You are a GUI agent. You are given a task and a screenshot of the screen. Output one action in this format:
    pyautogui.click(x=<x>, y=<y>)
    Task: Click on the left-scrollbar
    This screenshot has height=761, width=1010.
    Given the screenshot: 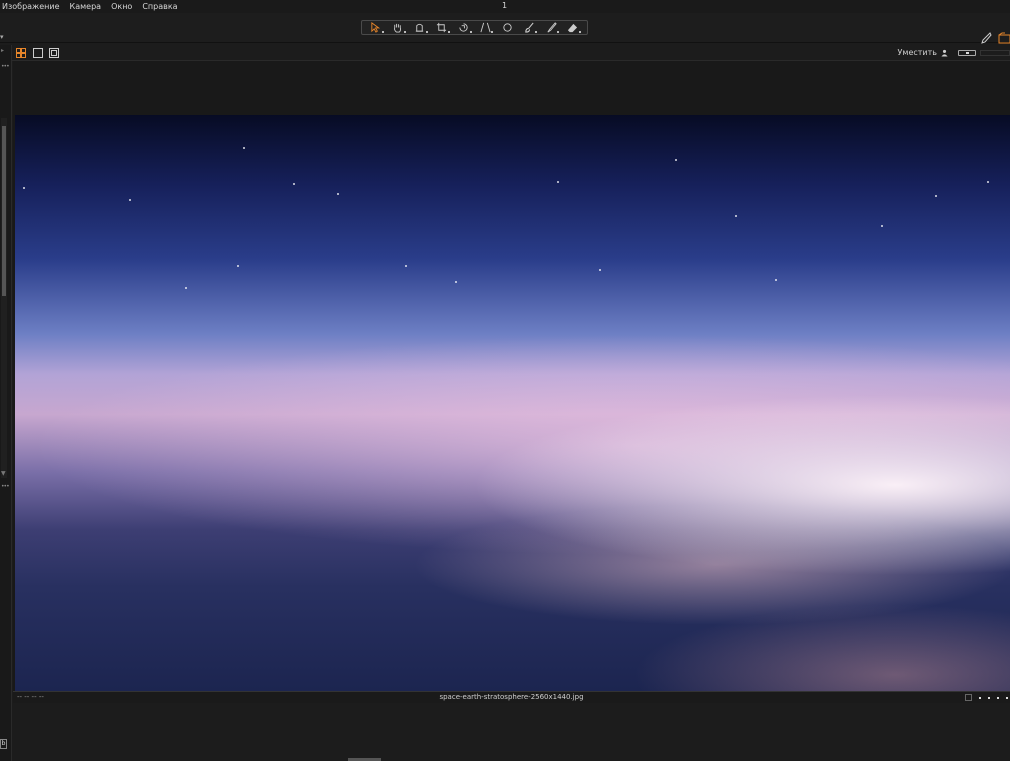 What is the action you would take?
    pyautogui.click(x=4, y=298)
    